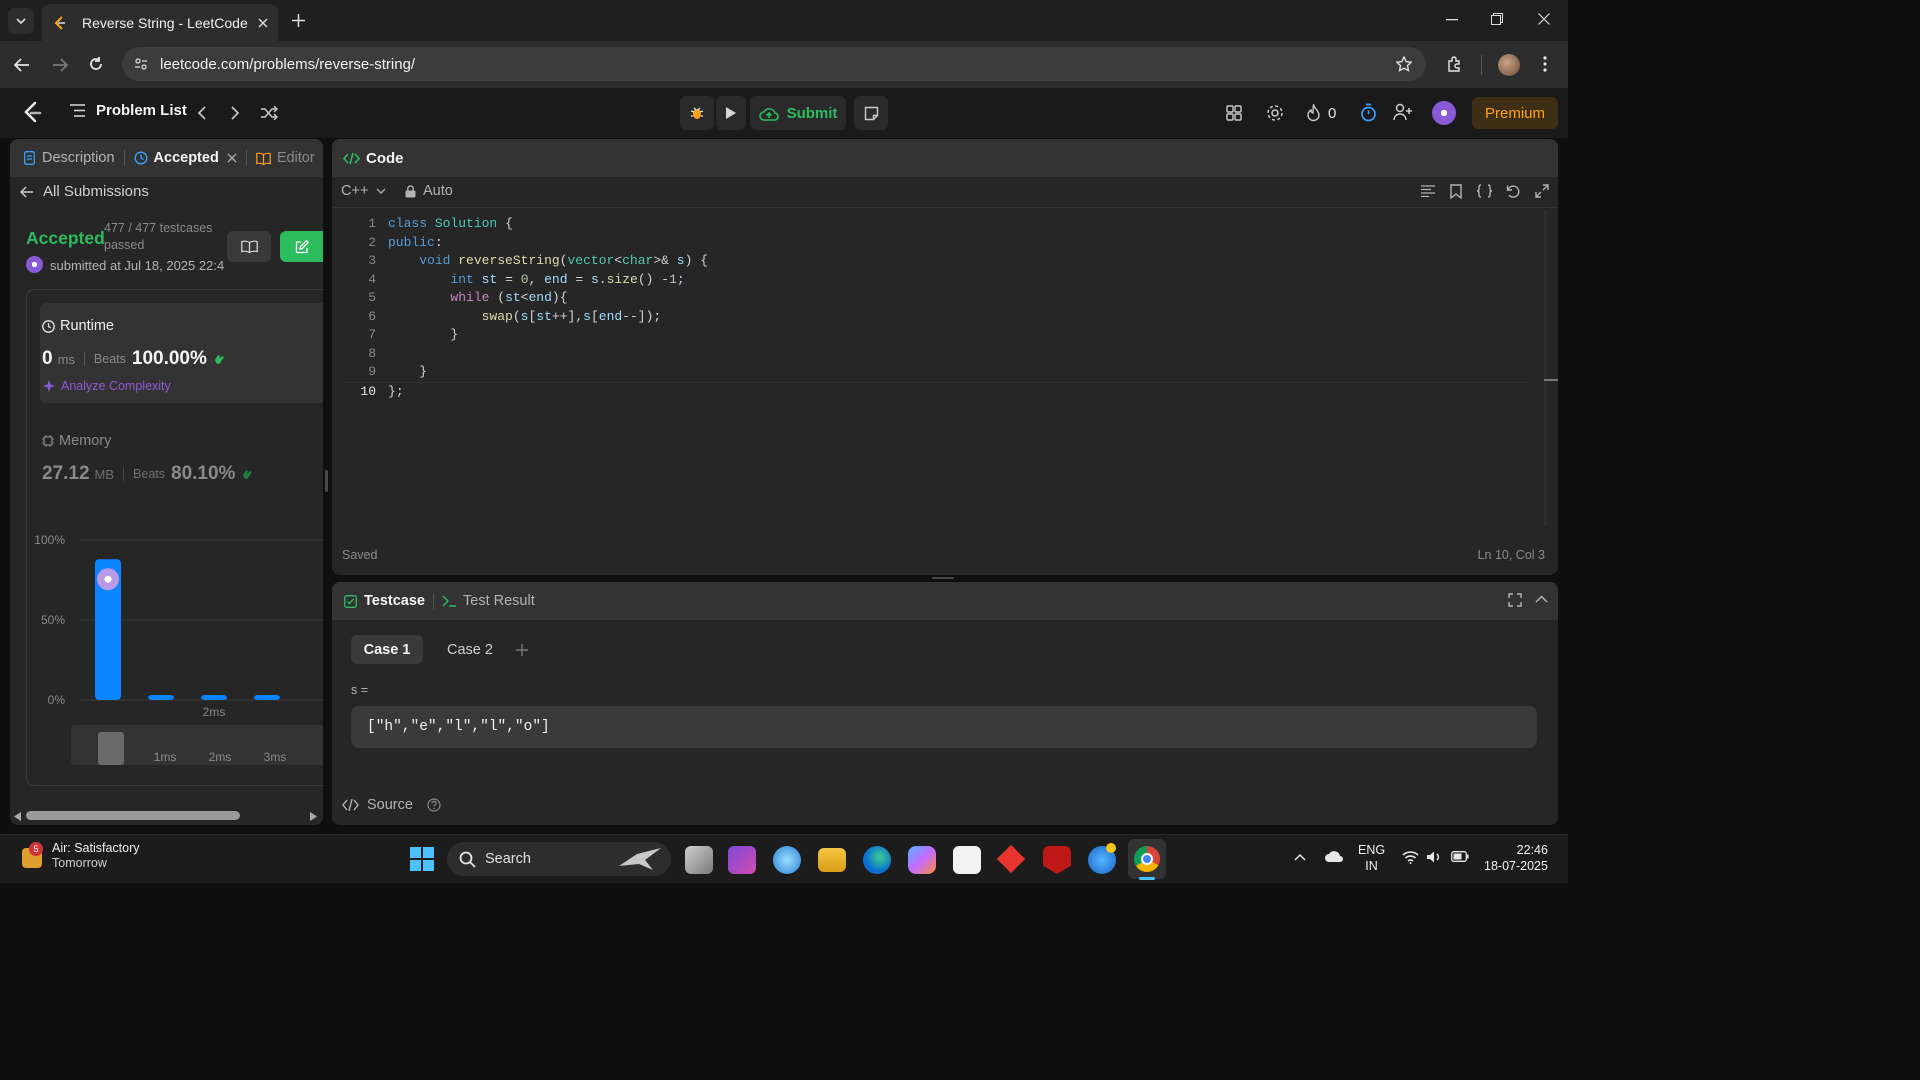  I want to click on code-line: 7 }, so click(937, 335).